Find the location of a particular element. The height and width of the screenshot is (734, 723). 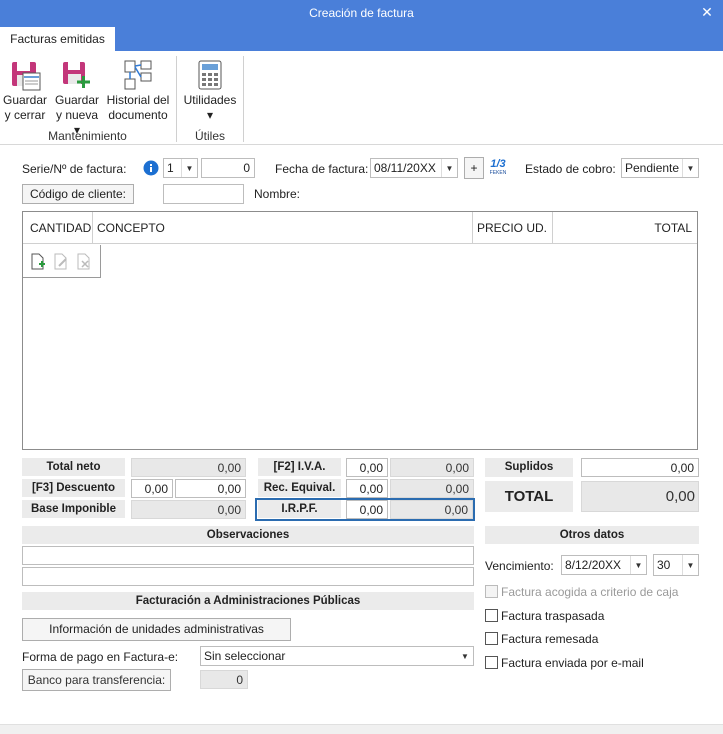

close-icon: ✕ is located at coordinates (707, 13).